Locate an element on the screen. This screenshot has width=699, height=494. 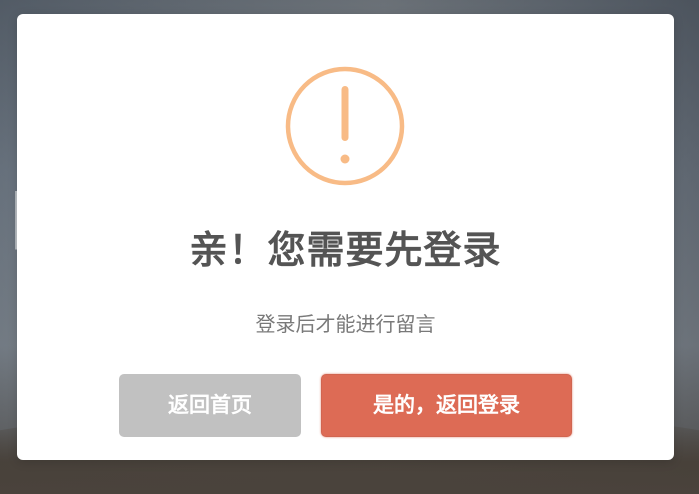
dialog-message: 登录后才能进行留言 is located at coordinates (345, 324).